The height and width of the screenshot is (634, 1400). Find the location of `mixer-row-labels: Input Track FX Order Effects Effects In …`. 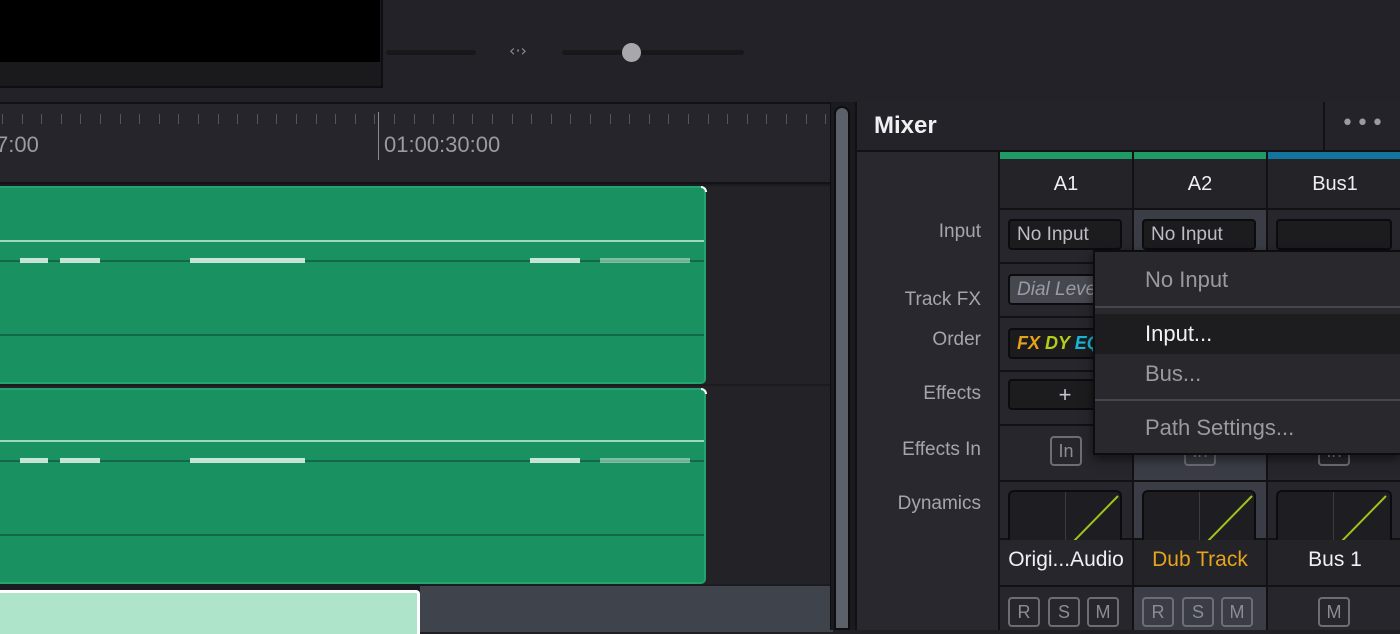

mixer-row-labels: Input Track FX Order Effects Effects In … is located at coordinates (928, 391).